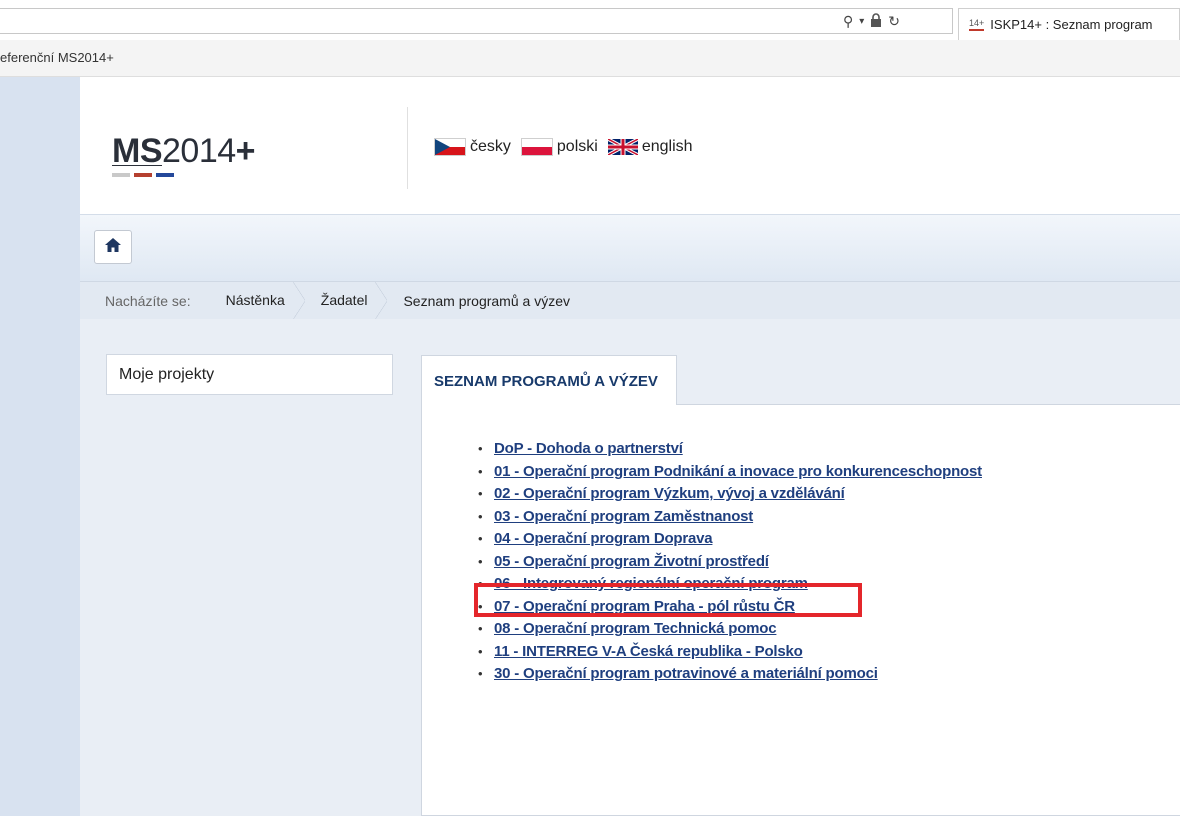  What do you see at coordinates (588, 448) in the screenshot?
I see `program-link-dop: DoP - Dohoda o partnerství` at bounding box center [588, 448].